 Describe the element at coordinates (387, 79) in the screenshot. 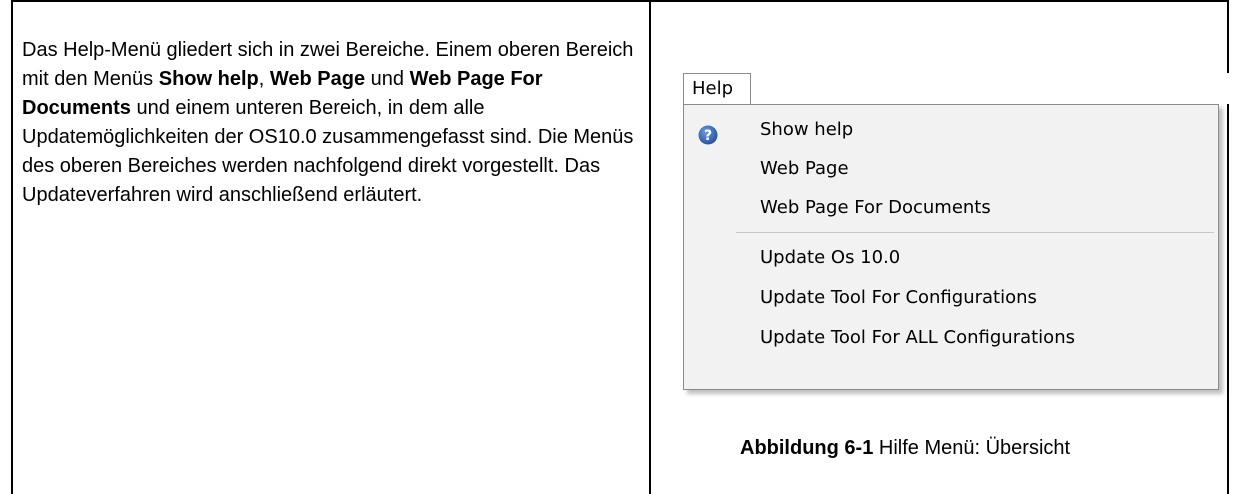

I see `body-text-3: und` at that location.